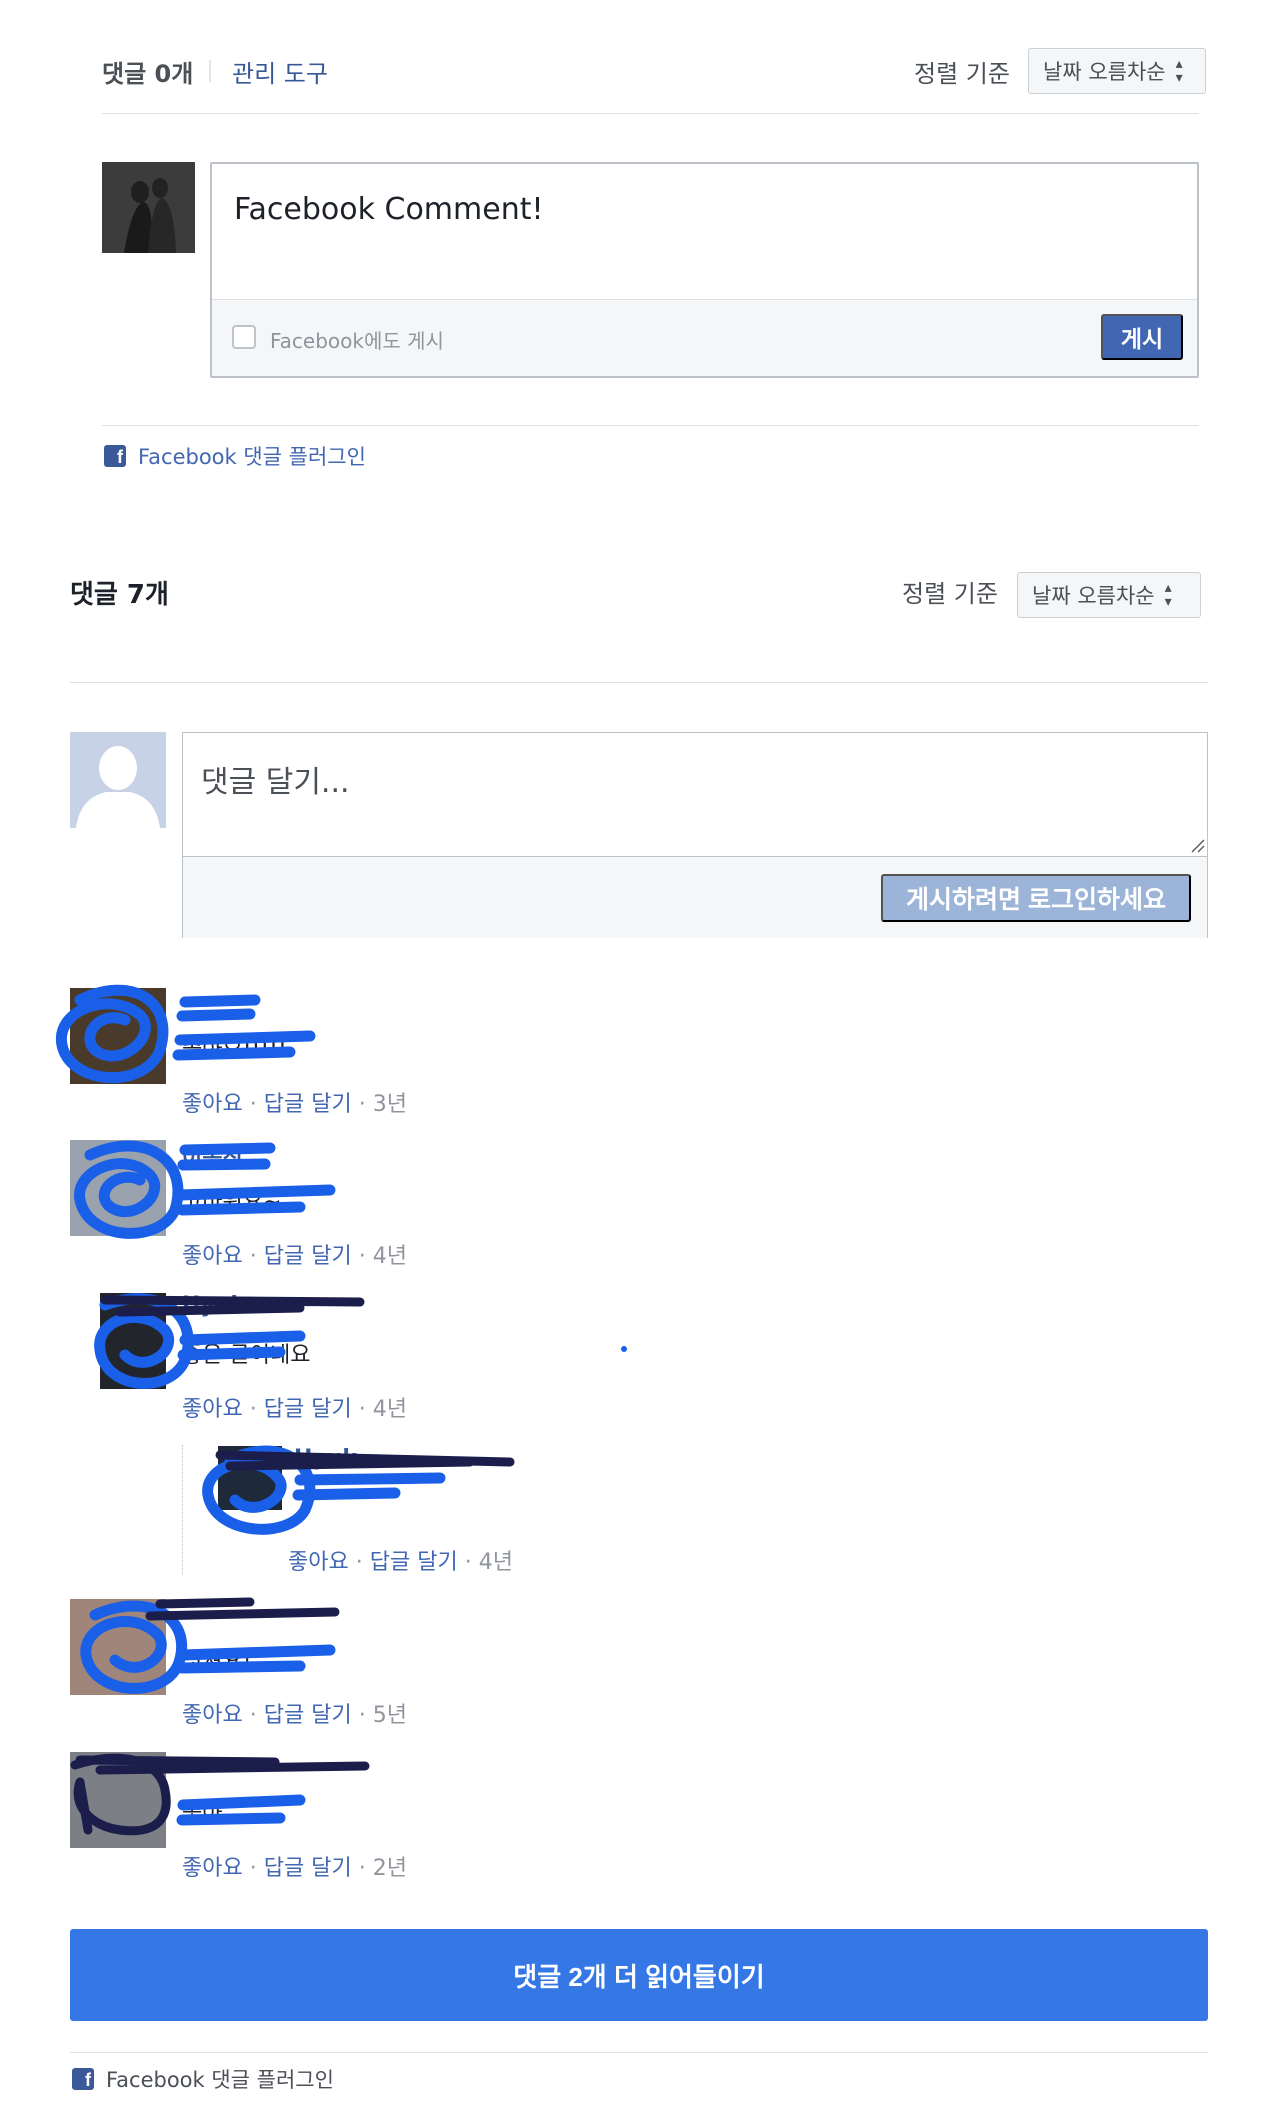 This screenshot has width=1276, height=2118. I want to click on comment-age: 2년, so click(390, 1868).